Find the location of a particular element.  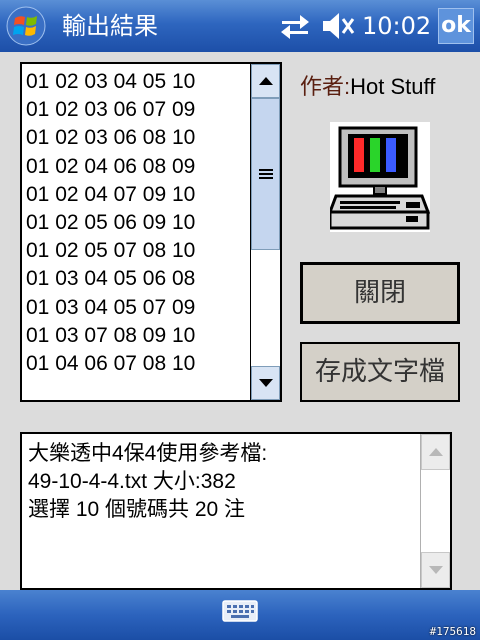

scroll-up-button is located at coordinates (265, 81).